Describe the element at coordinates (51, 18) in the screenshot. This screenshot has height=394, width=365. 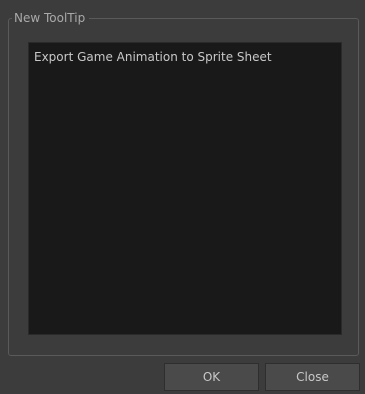
I see `groupbox-title: New ToolTip` at that location.